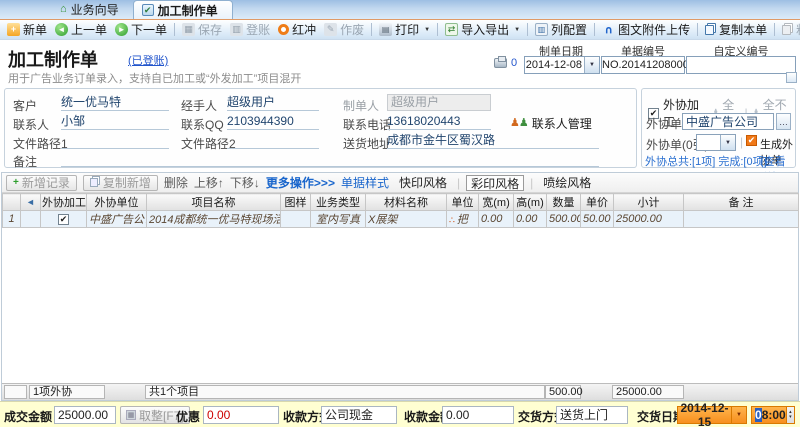 Image resolution: width=800 pixels, height=427 pixels. Describe the element at coordinates (741, 202) in the screenshot. I see `col-remark: 备 注` at that location.